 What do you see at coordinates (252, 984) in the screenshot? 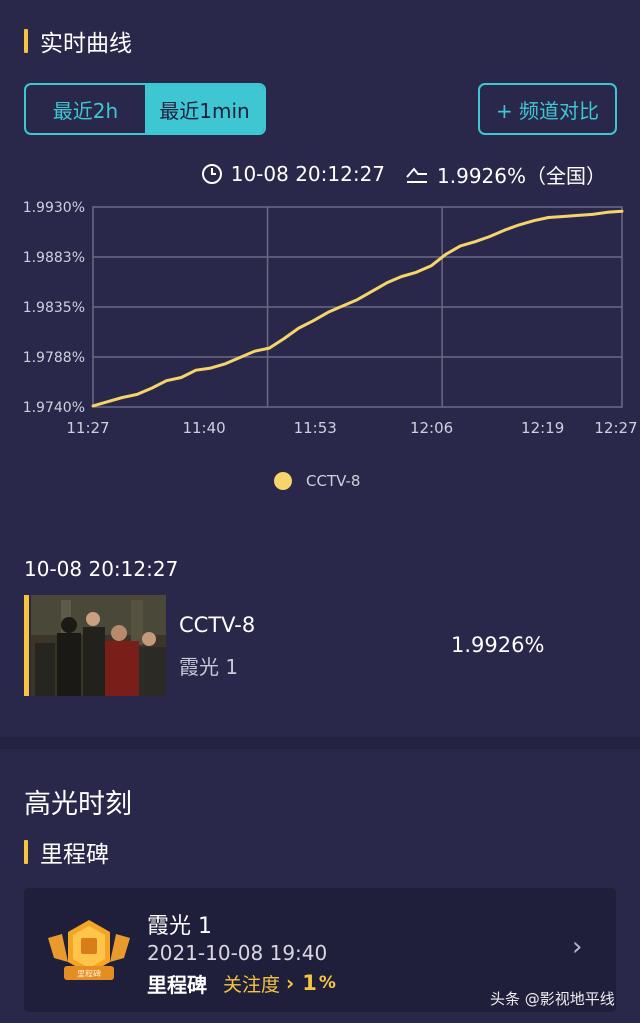
I see `focus-label: 关注度` at bounding box center [252, 984].